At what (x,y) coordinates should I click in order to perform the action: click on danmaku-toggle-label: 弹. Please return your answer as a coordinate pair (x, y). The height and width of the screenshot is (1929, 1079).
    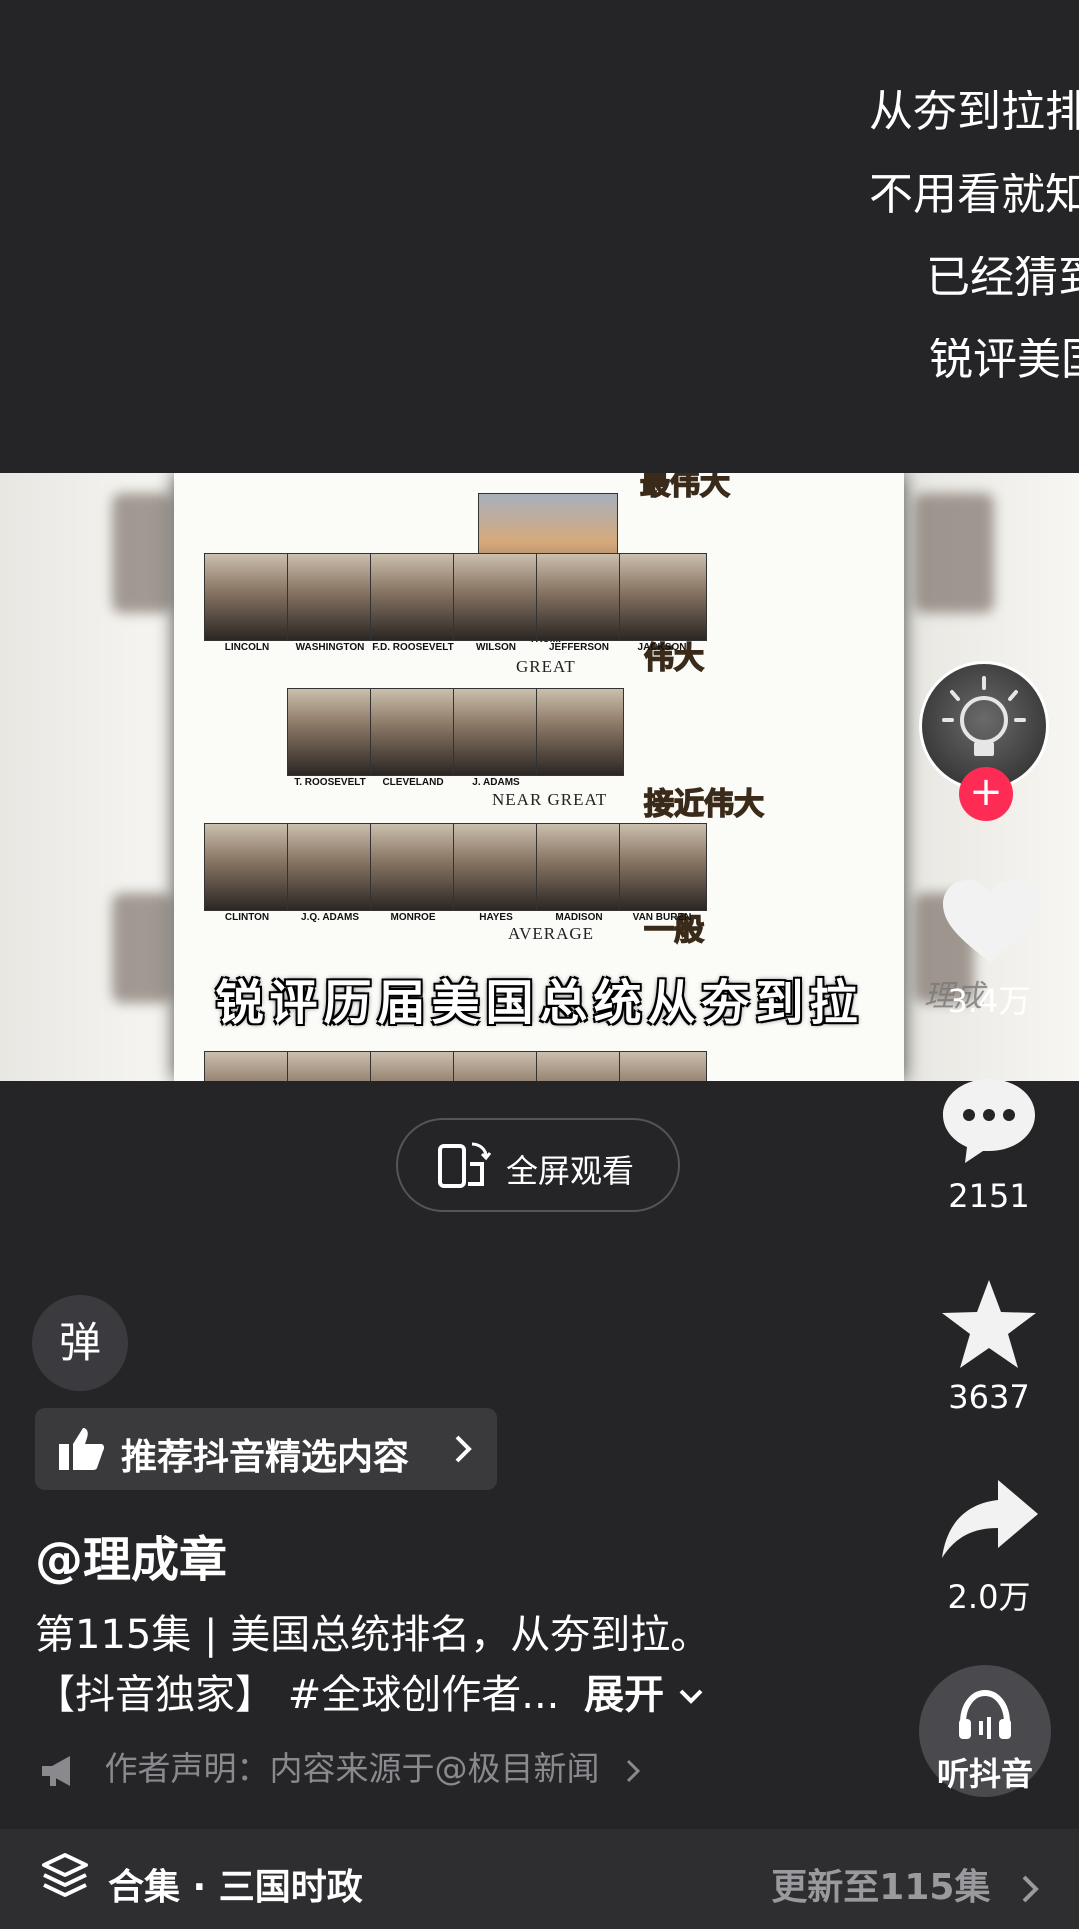
    Looking at the image, I should click on (79, 1342).